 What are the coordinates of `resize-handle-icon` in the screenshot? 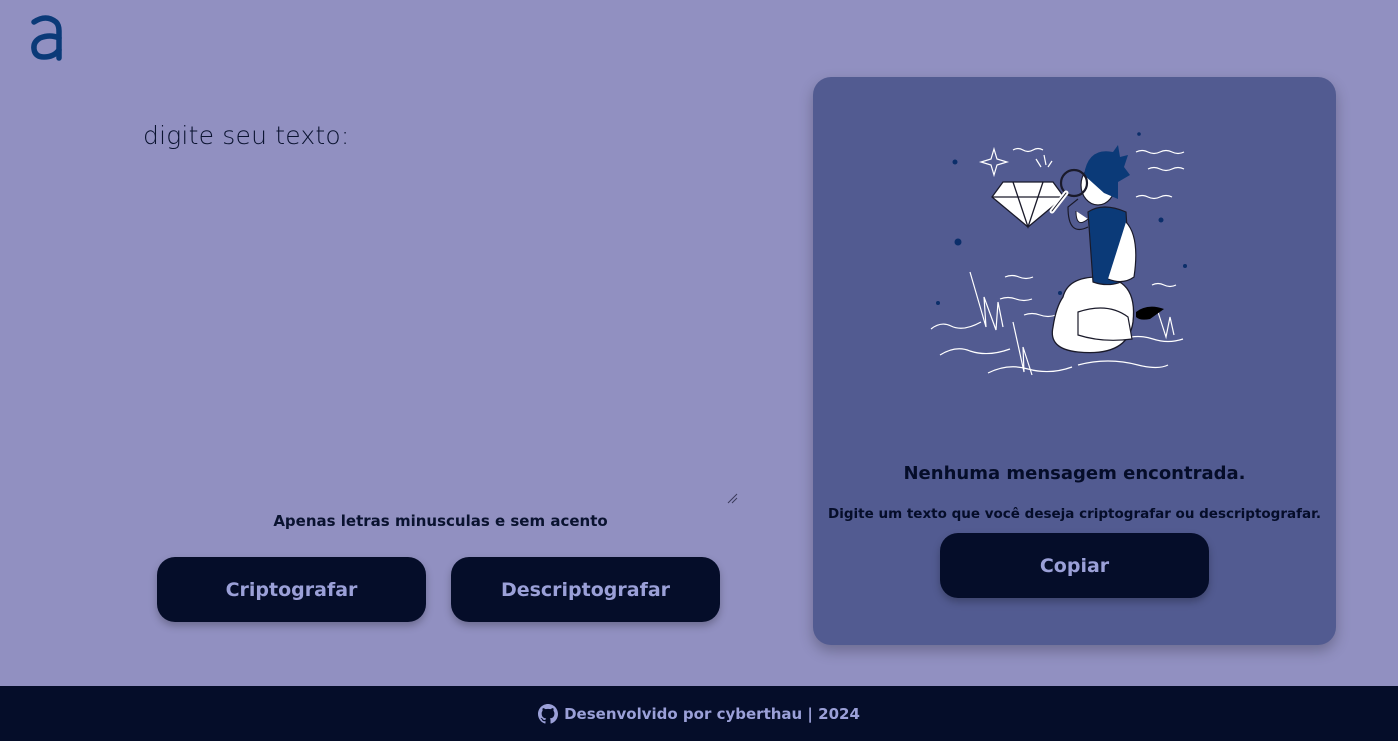 It's located at (732, 498).